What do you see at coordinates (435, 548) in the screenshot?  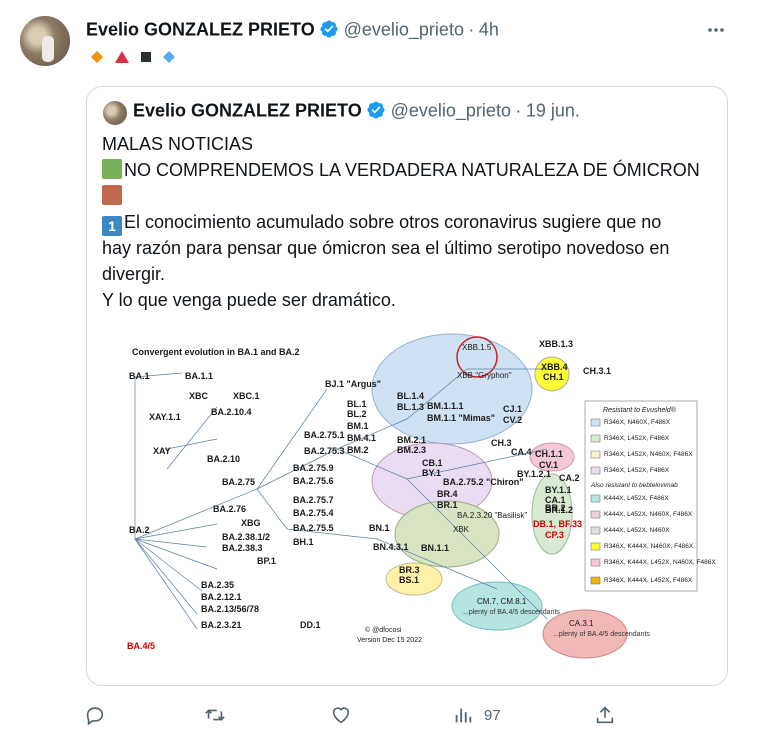 I see `lineage-label: BN.1.1` at bounding box center [435, 548].